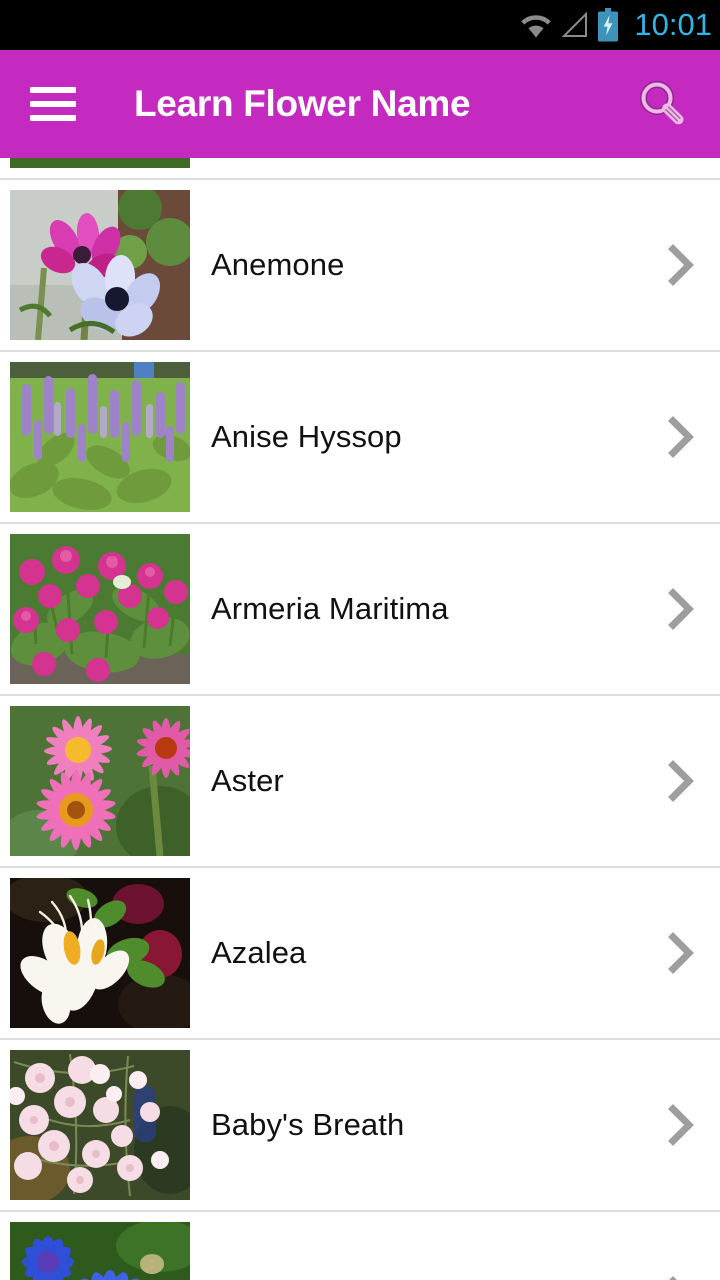 This screenshot has width=720, height=1280. I want to click on list-item: Azalea, so click(360, 954).